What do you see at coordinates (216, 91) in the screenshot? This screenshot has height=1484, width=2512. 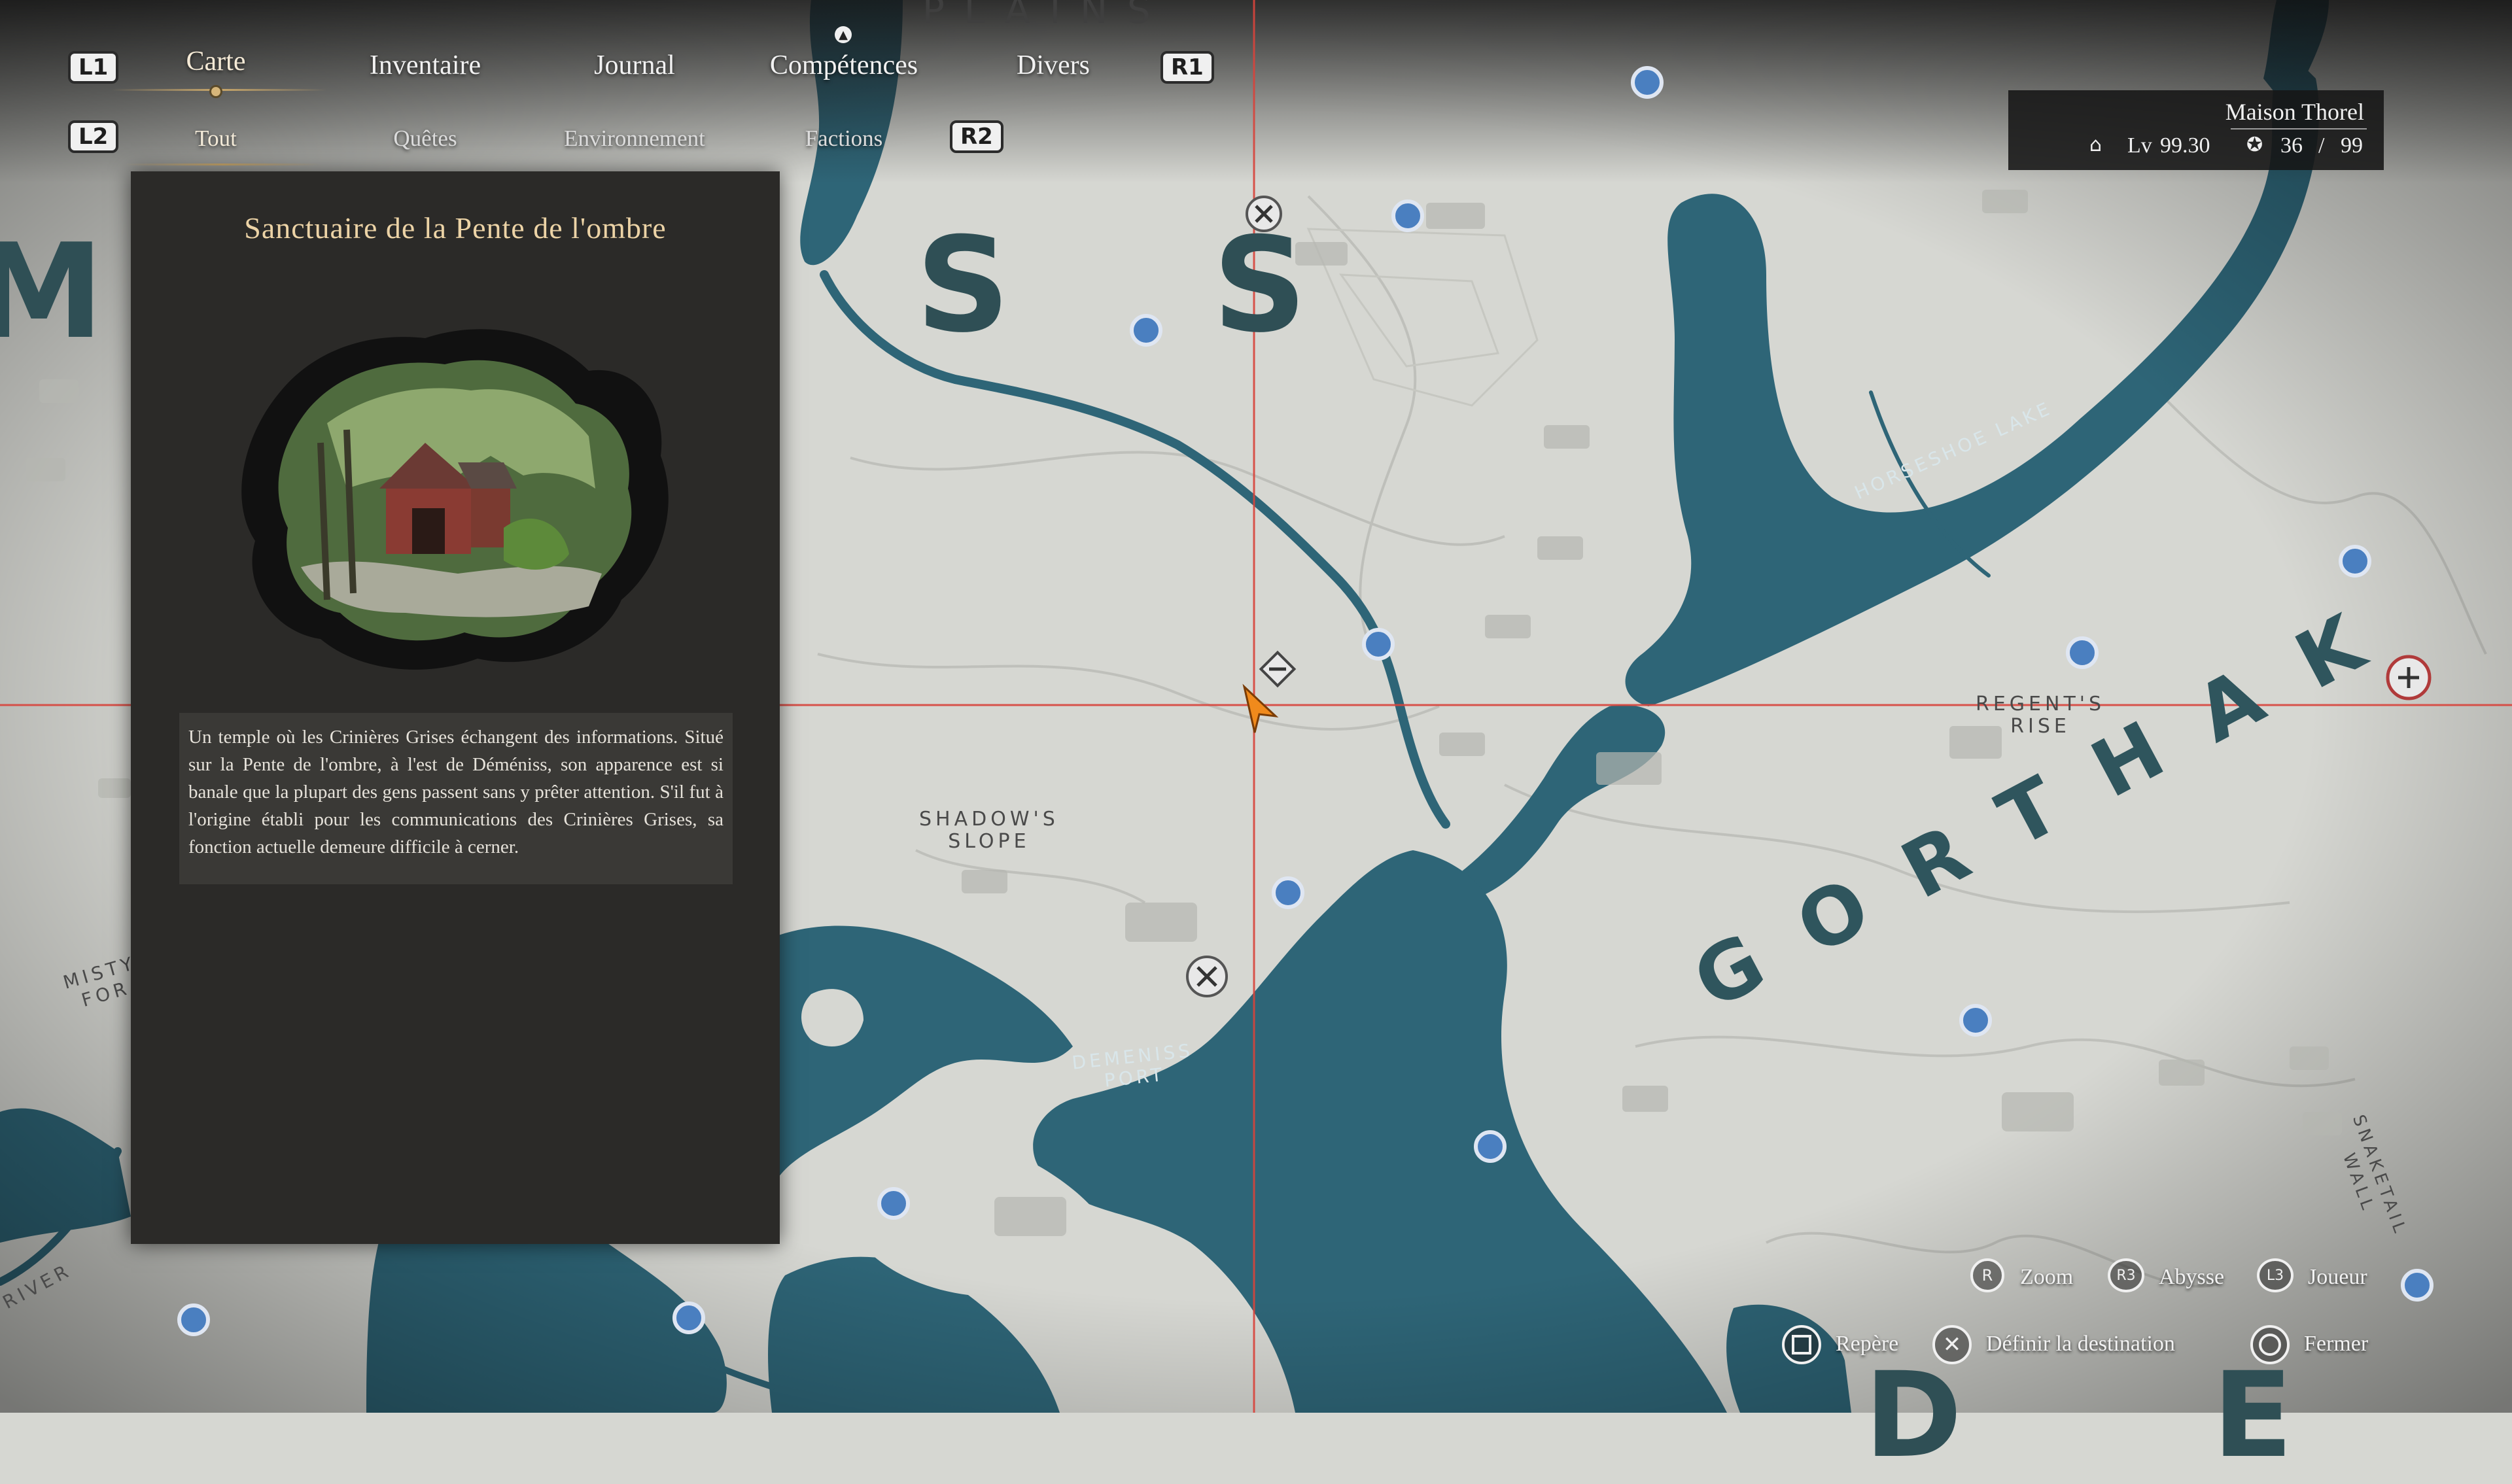 I see `tab-active-dot-icon` at bounding box center [216, 91].